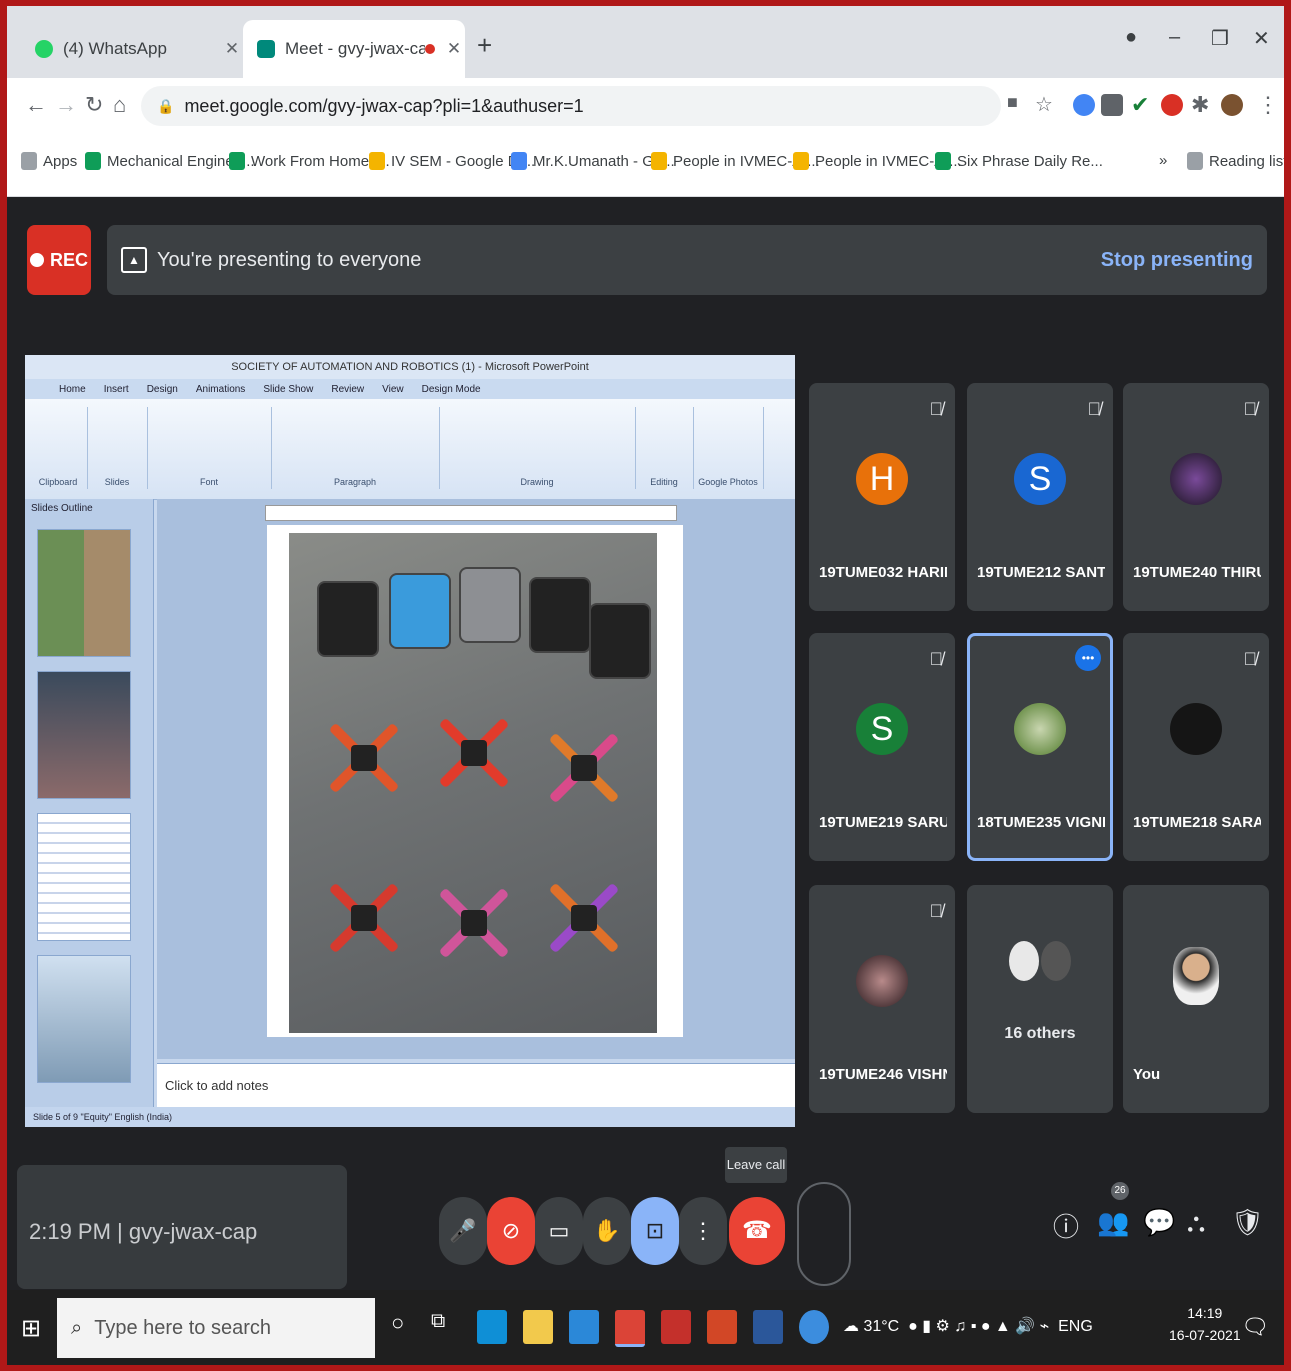 The width and height of the screenshot is (1291, 1371). Describe the element at coordinates (143, 1231) in the screenshot. I see `meeting-time-code: 2:19 PM | gvy-jwax-cap` at that location.